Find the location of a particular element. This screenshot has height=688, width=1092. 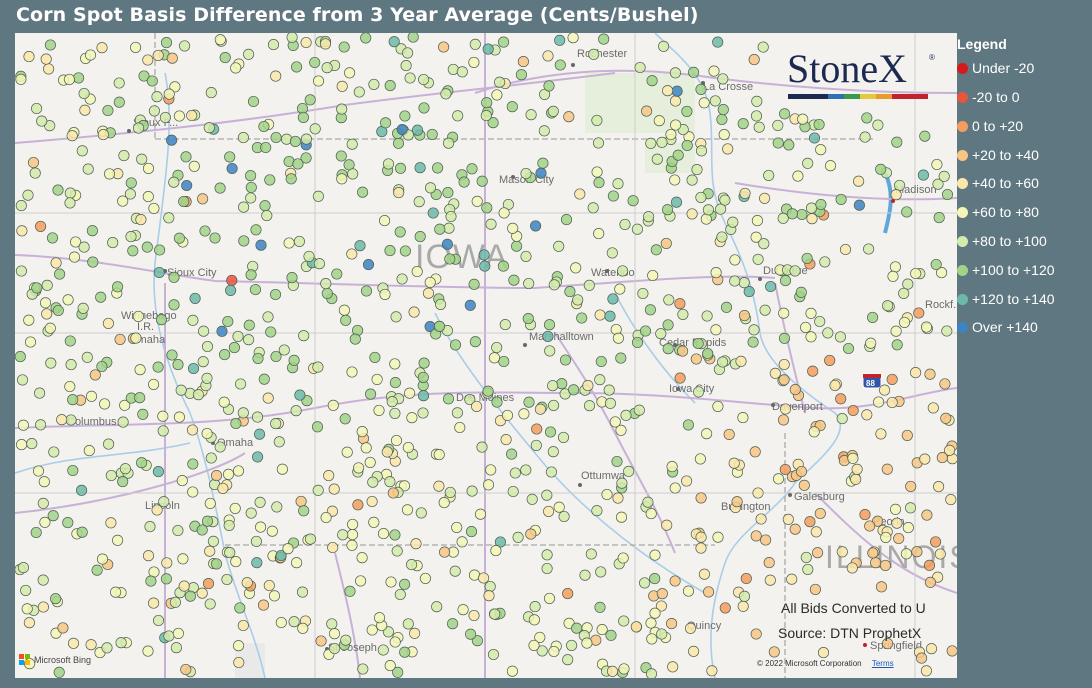

legend-item: +40 to +60 is located at coordinates (998, 183).